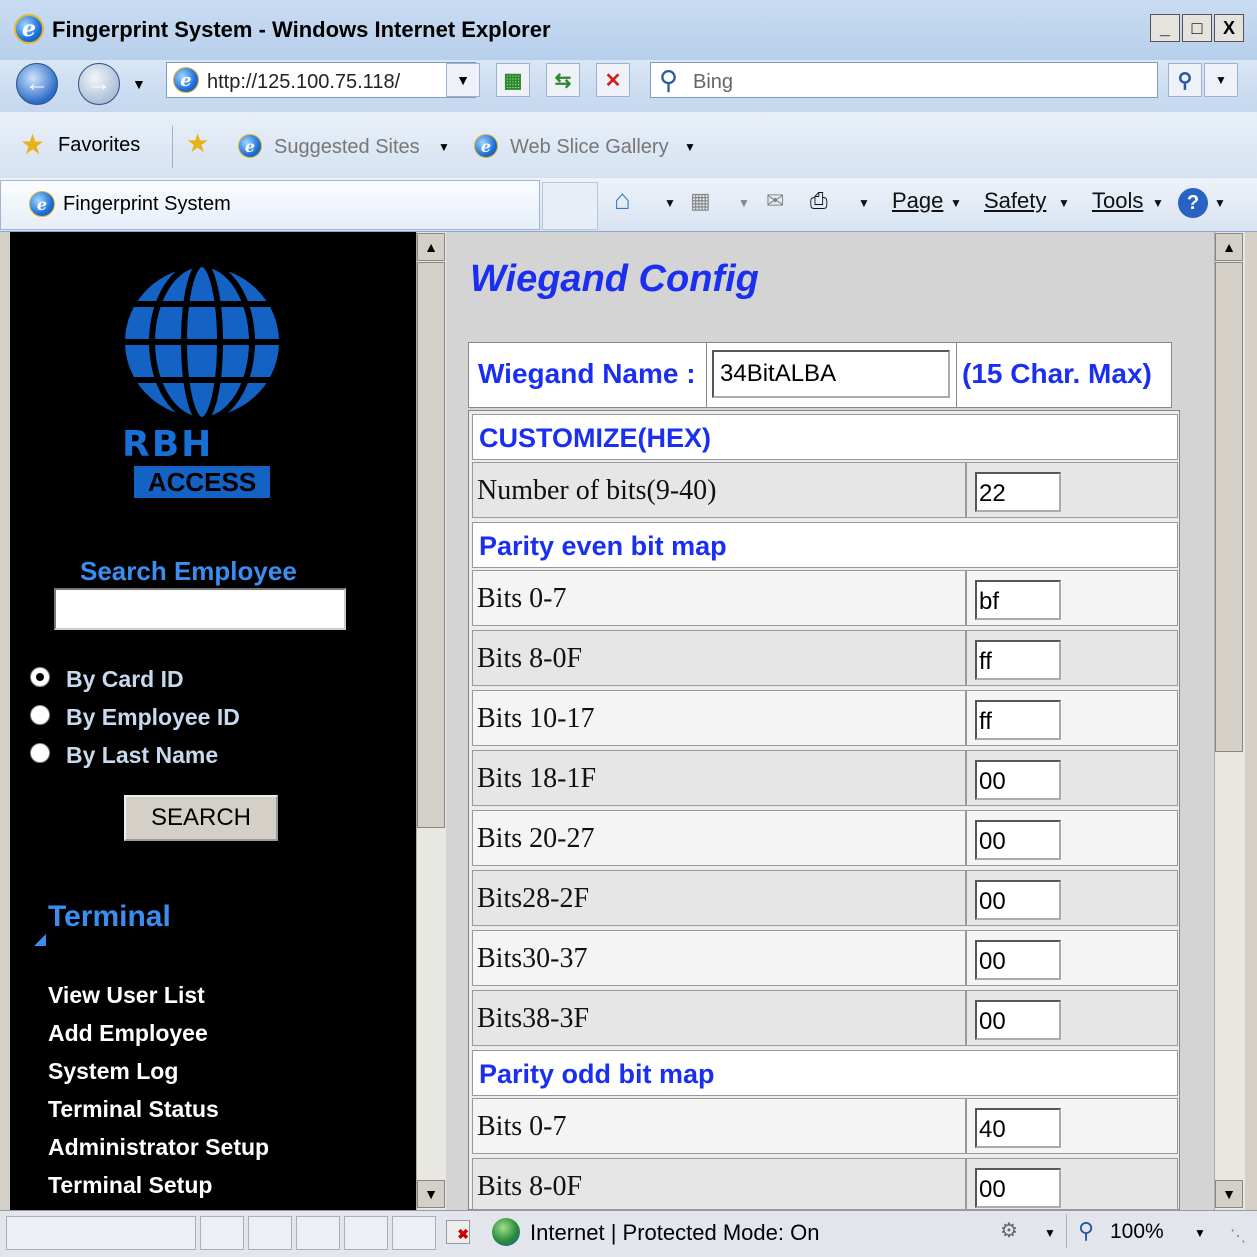 The height and width of the screenshot is (1257, 1257). What do you see at coordinates (1072, 598) in the screenshot?
I see `table-cell: bf` at bounding box center [1072, 598].